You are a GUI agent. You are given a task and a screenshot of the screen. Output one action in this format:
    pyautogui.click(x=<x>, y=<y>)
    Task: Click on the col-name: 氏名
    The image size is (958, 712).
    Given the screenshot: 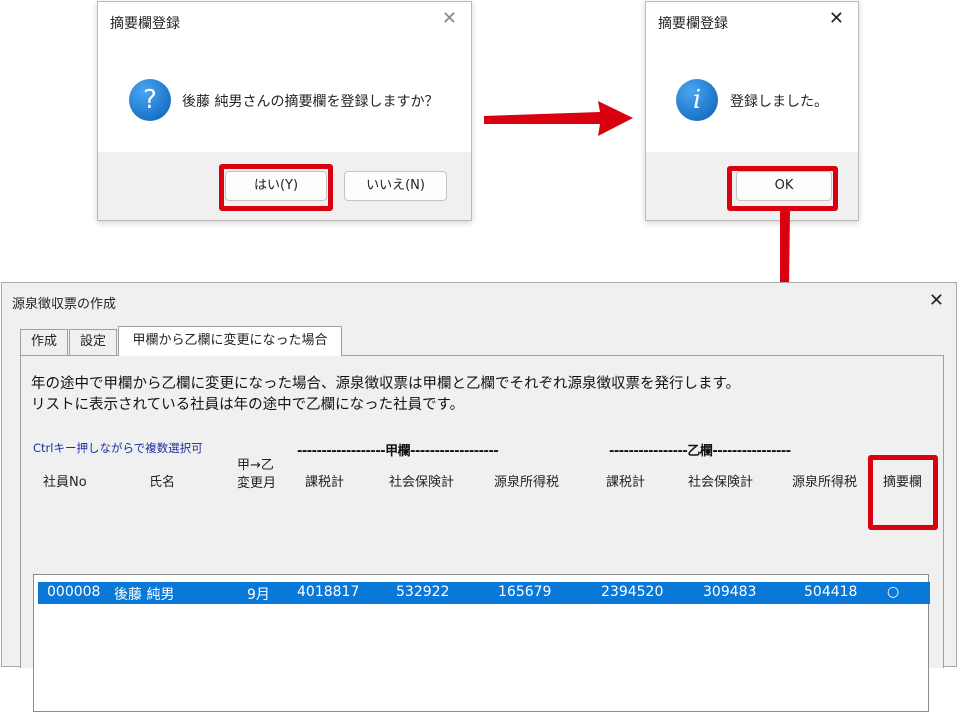 What is the action you would take?
    pyautogui.click(x=162, y=482)
    